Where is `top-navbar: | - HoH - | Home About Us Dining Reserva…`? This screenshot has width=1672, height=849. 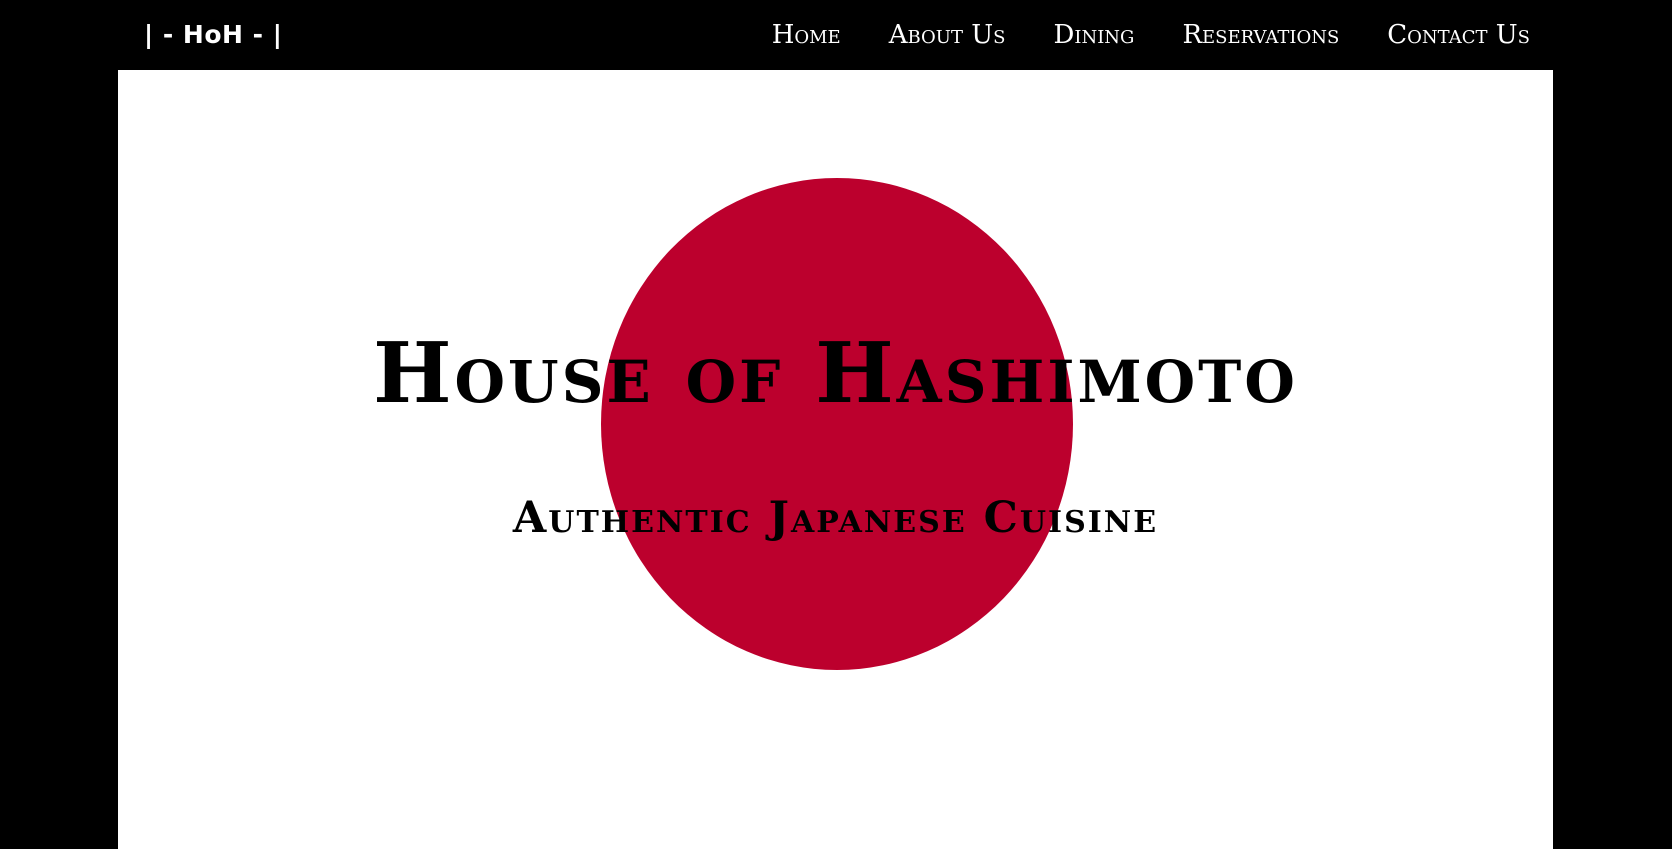
top-navbar: | - HoH - | Home About Us Dining Reserva… is located at coordinates (836, 35).